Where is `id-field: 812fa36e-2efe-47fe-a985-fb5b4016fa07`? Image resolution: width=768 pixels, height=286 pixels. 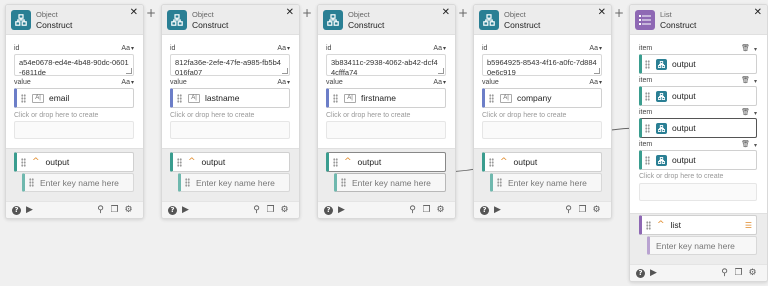
id-field: 812fa36e-2efe-47fe-a985-fb5b4016fa07 is located at coordinates (230, 65).